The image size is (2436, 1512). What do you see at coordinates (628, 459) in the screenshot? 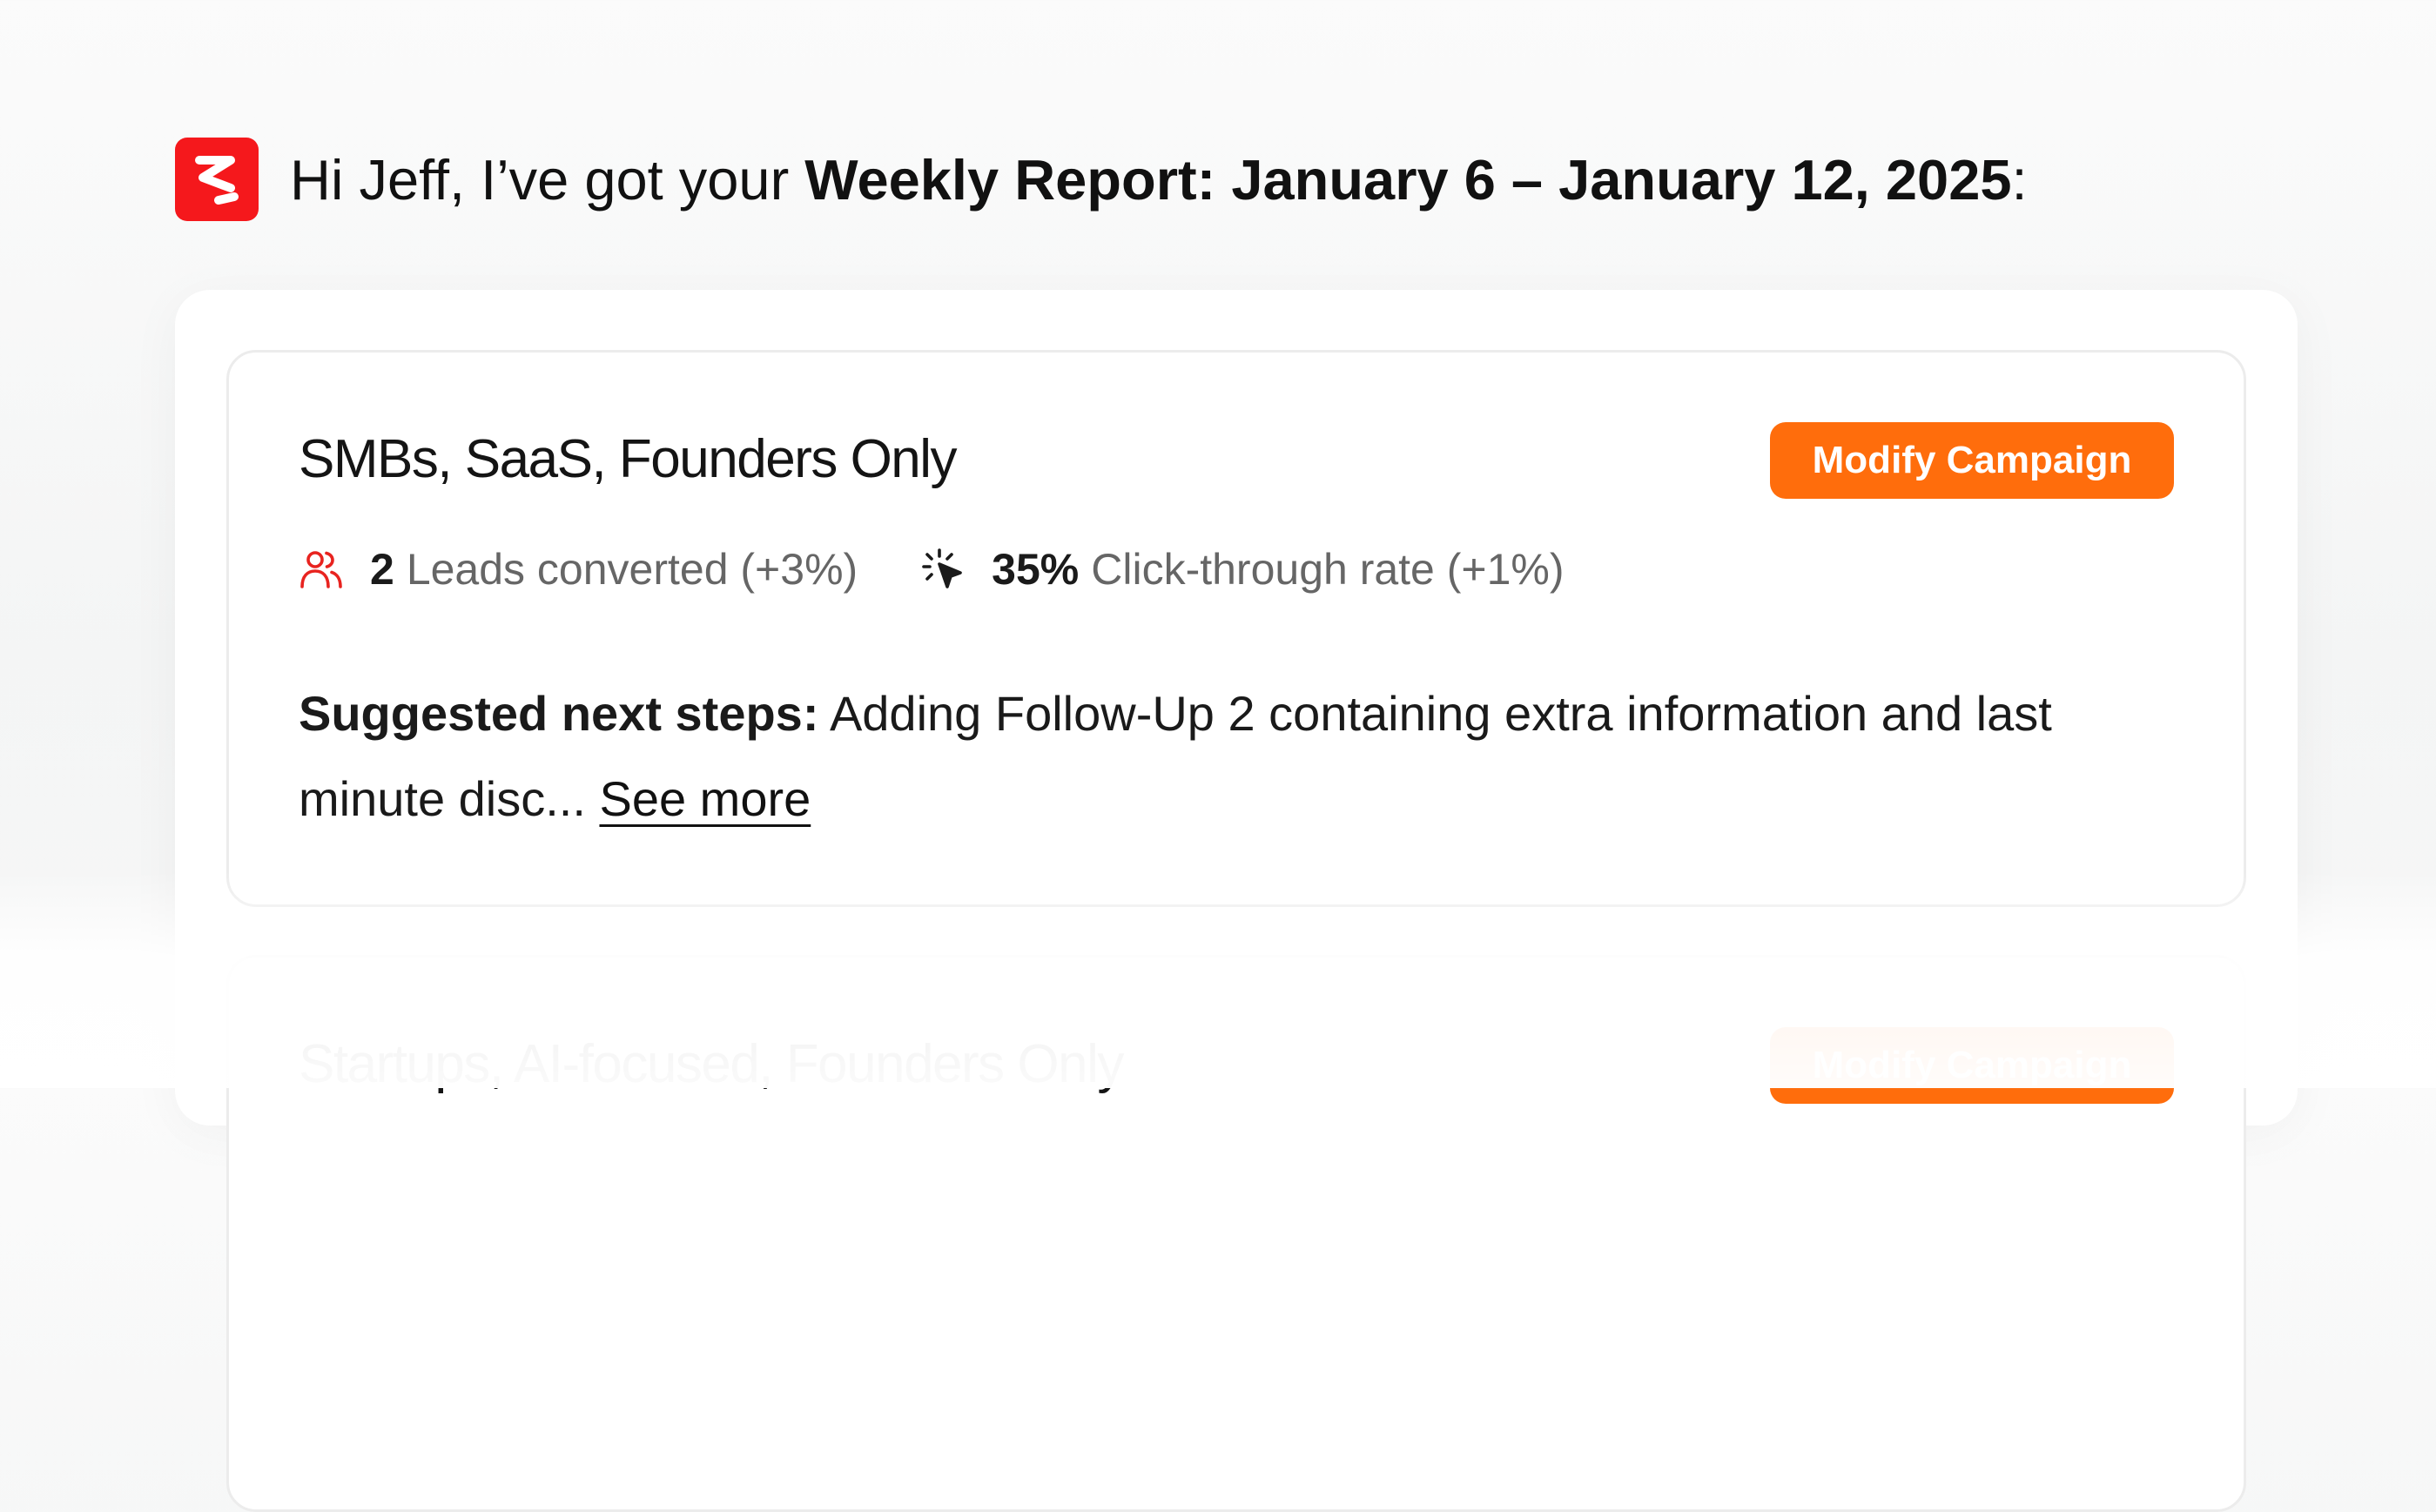
I see `campaign-title: SMBs, SaaS, Founders Only` at bounding box center [628, 459].